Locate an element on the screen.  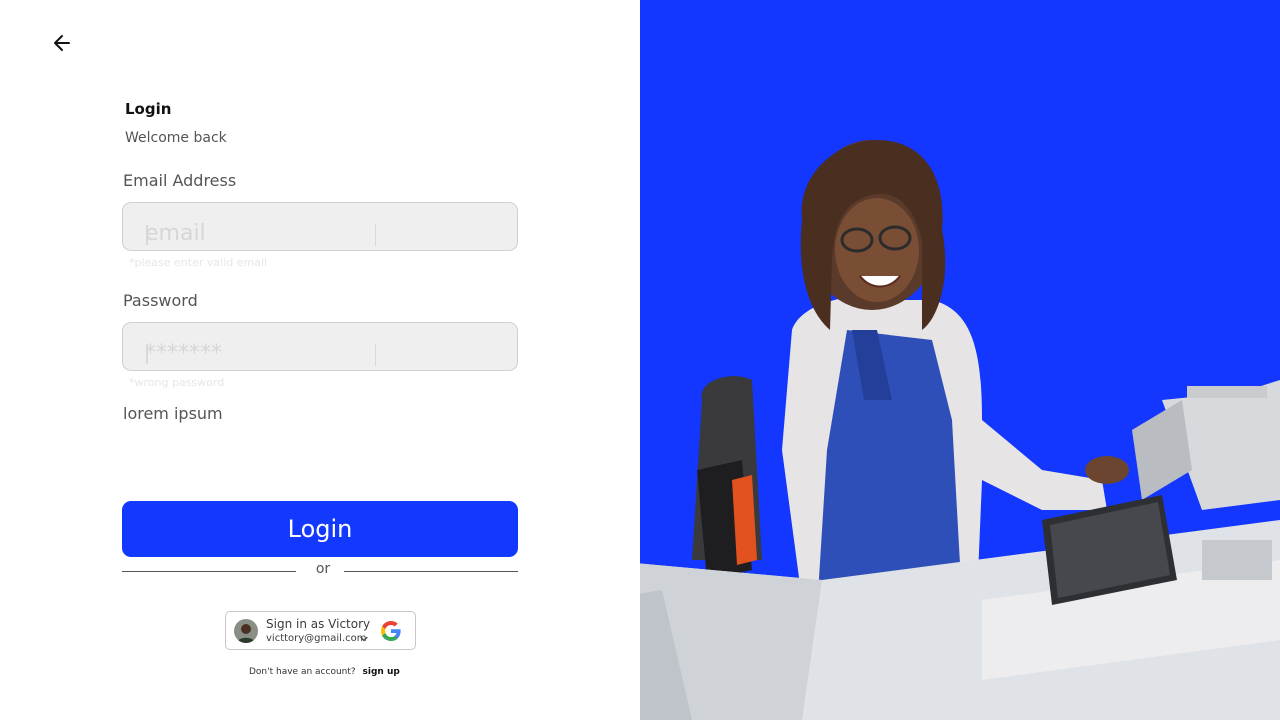
email-hint: *please enter valid email is located at coordinates (198, 262).